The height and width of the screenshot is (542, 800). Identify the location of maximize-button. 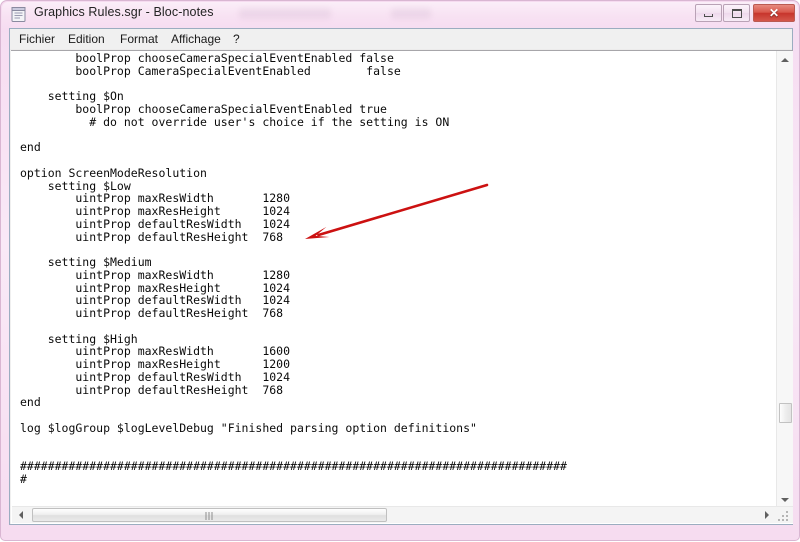
(736, 13).